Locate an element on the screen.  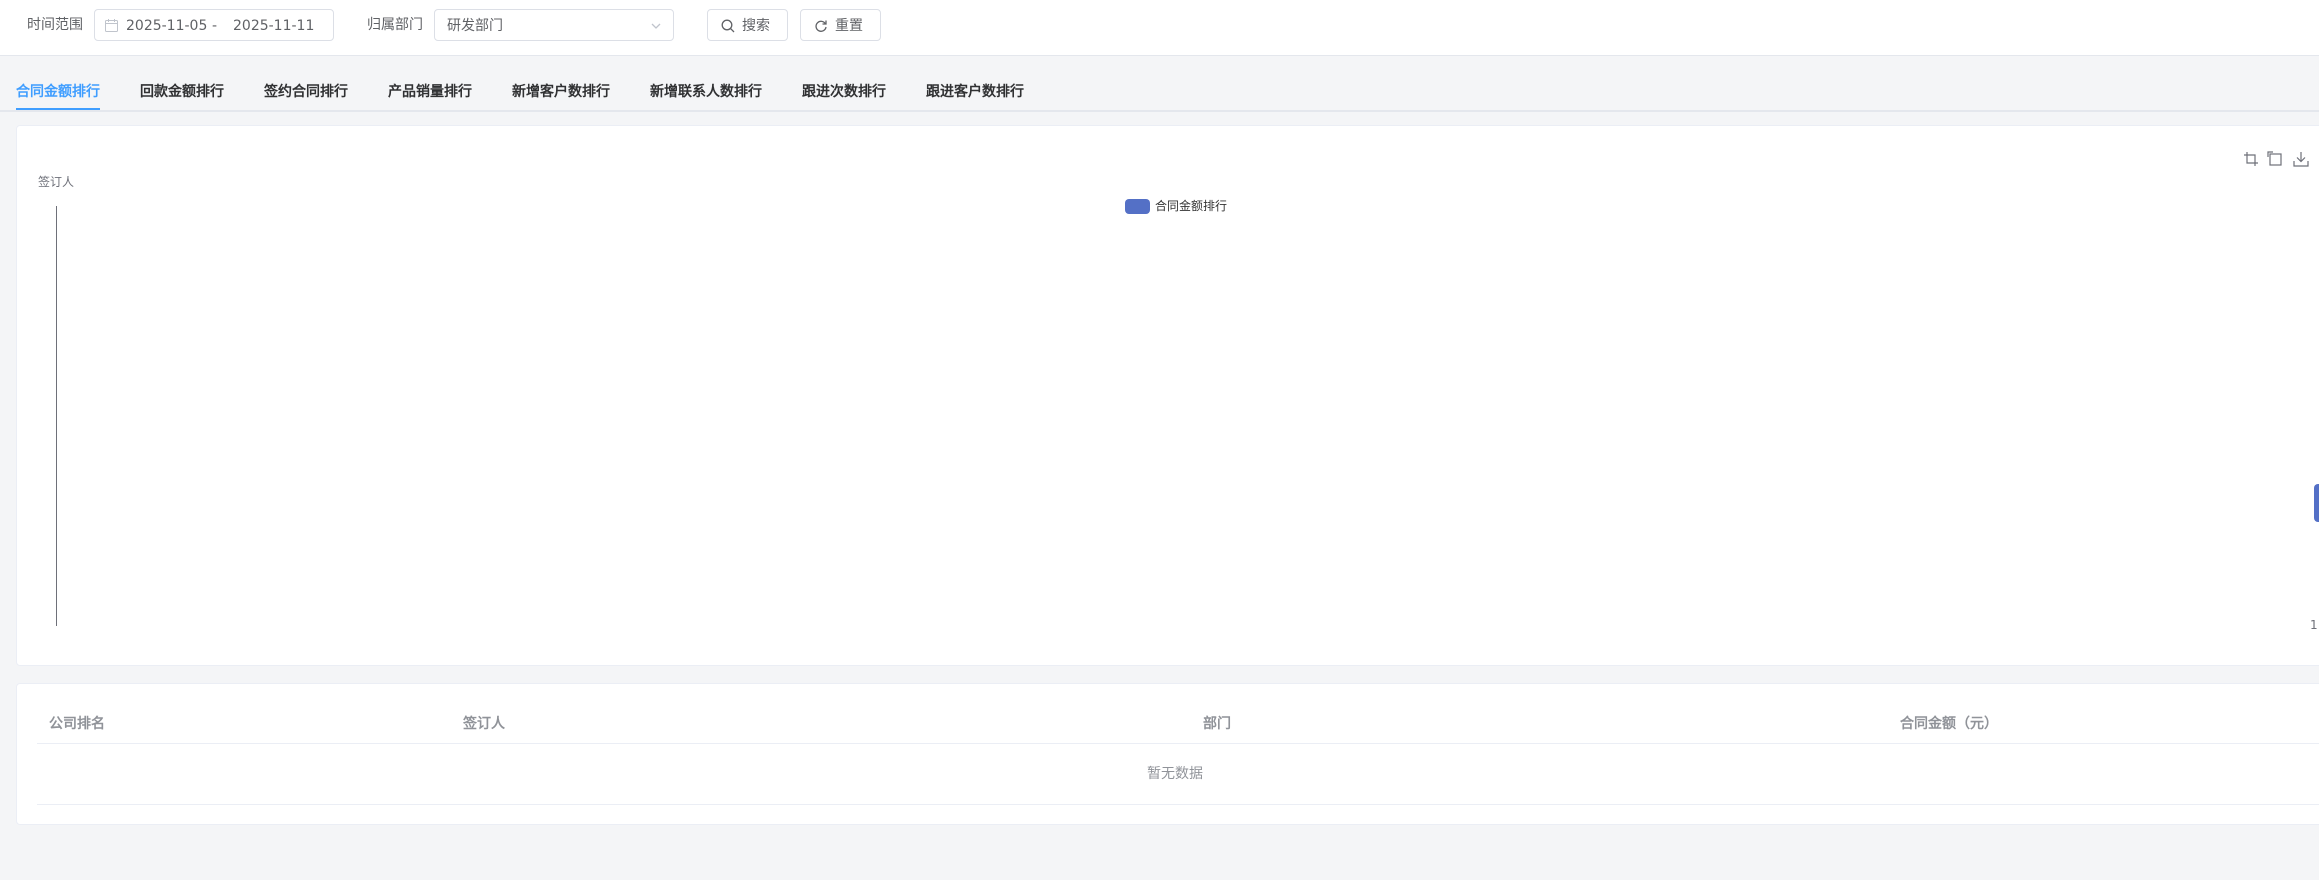
department-label: 归属部门 is located at coordinates (395, 25).